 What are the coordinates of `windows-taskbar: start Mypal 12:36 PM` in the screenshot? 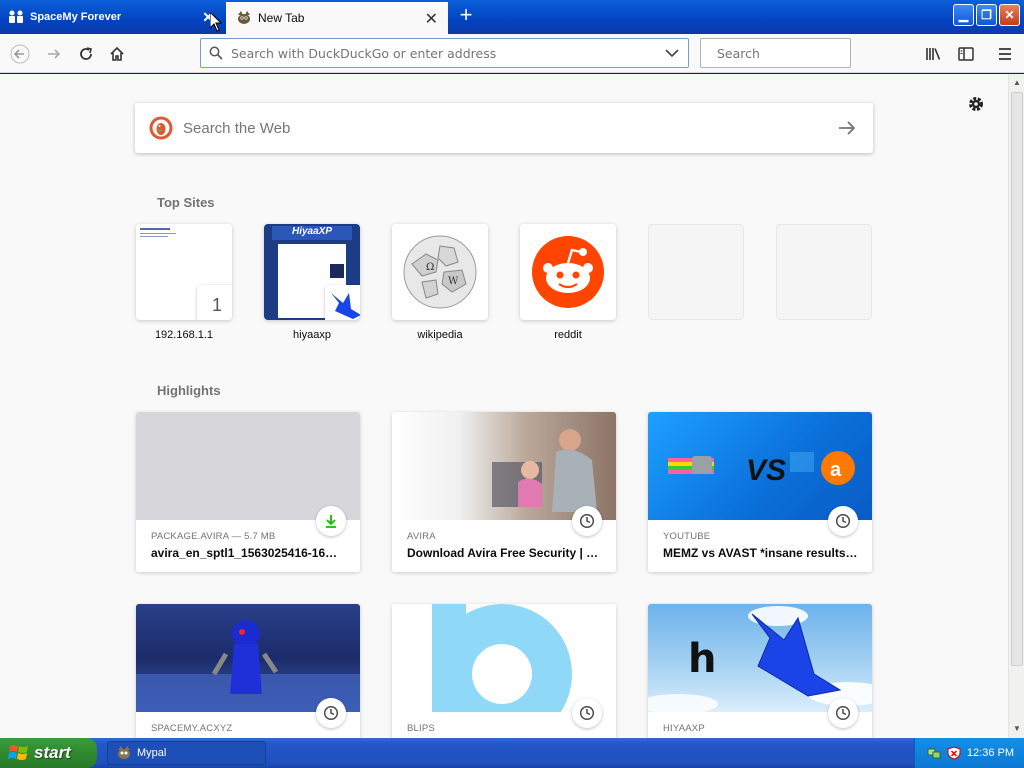 It's located at (512, 753).